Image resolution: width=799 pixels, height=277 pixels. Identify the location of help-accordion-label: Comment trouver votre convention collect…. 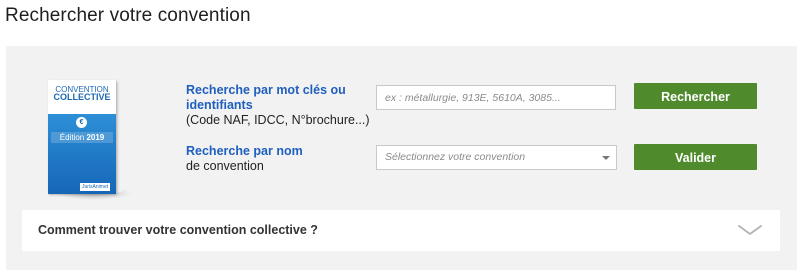
(178, 230).